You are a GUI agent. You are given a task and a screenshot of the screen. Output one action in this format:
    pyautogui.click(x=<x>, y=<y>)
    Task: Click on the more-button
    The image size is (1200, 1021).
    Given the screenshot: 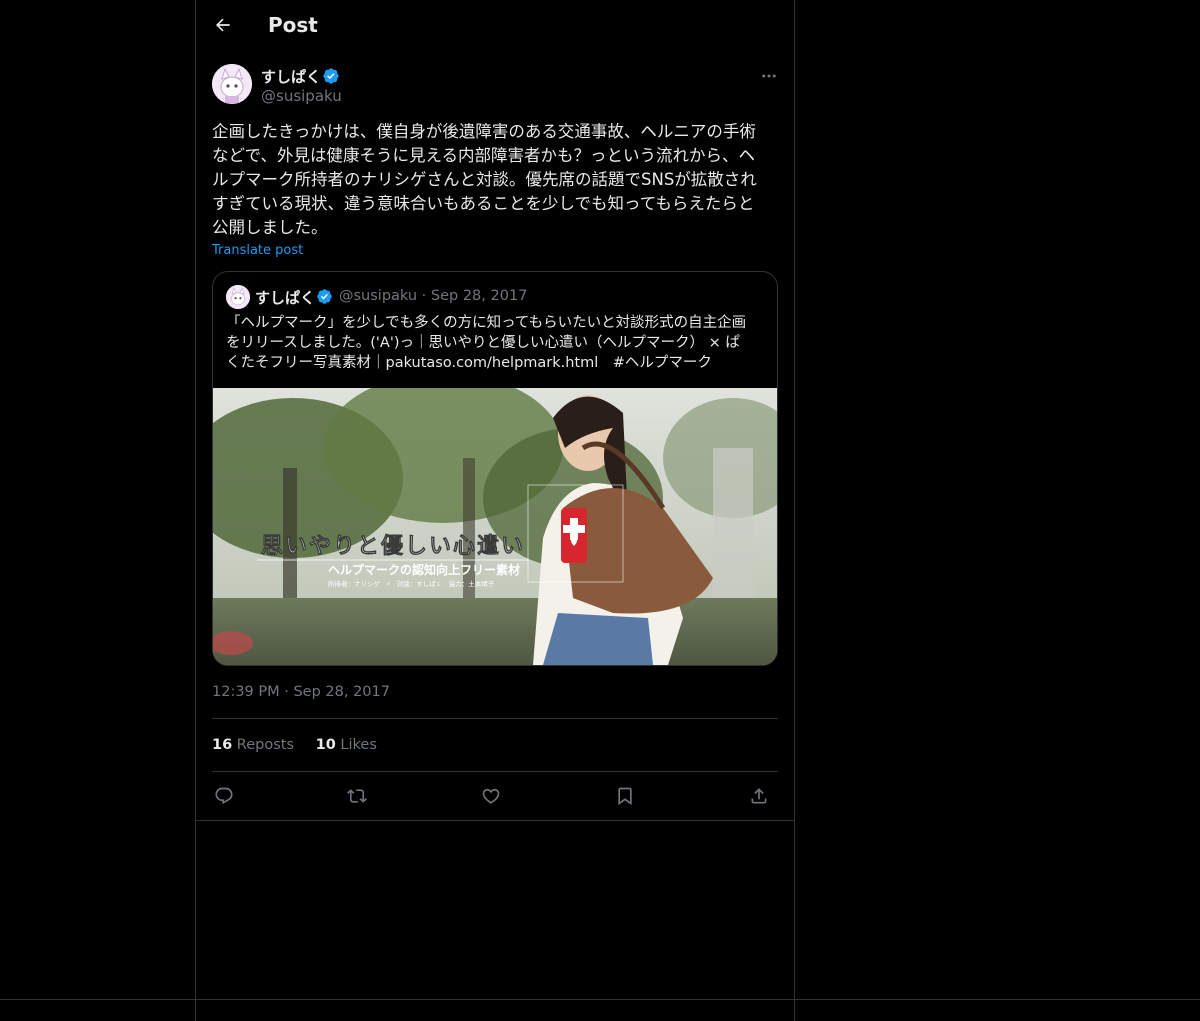 What is the action you would take?
    pyautogui.click(x=769, y=76)
    